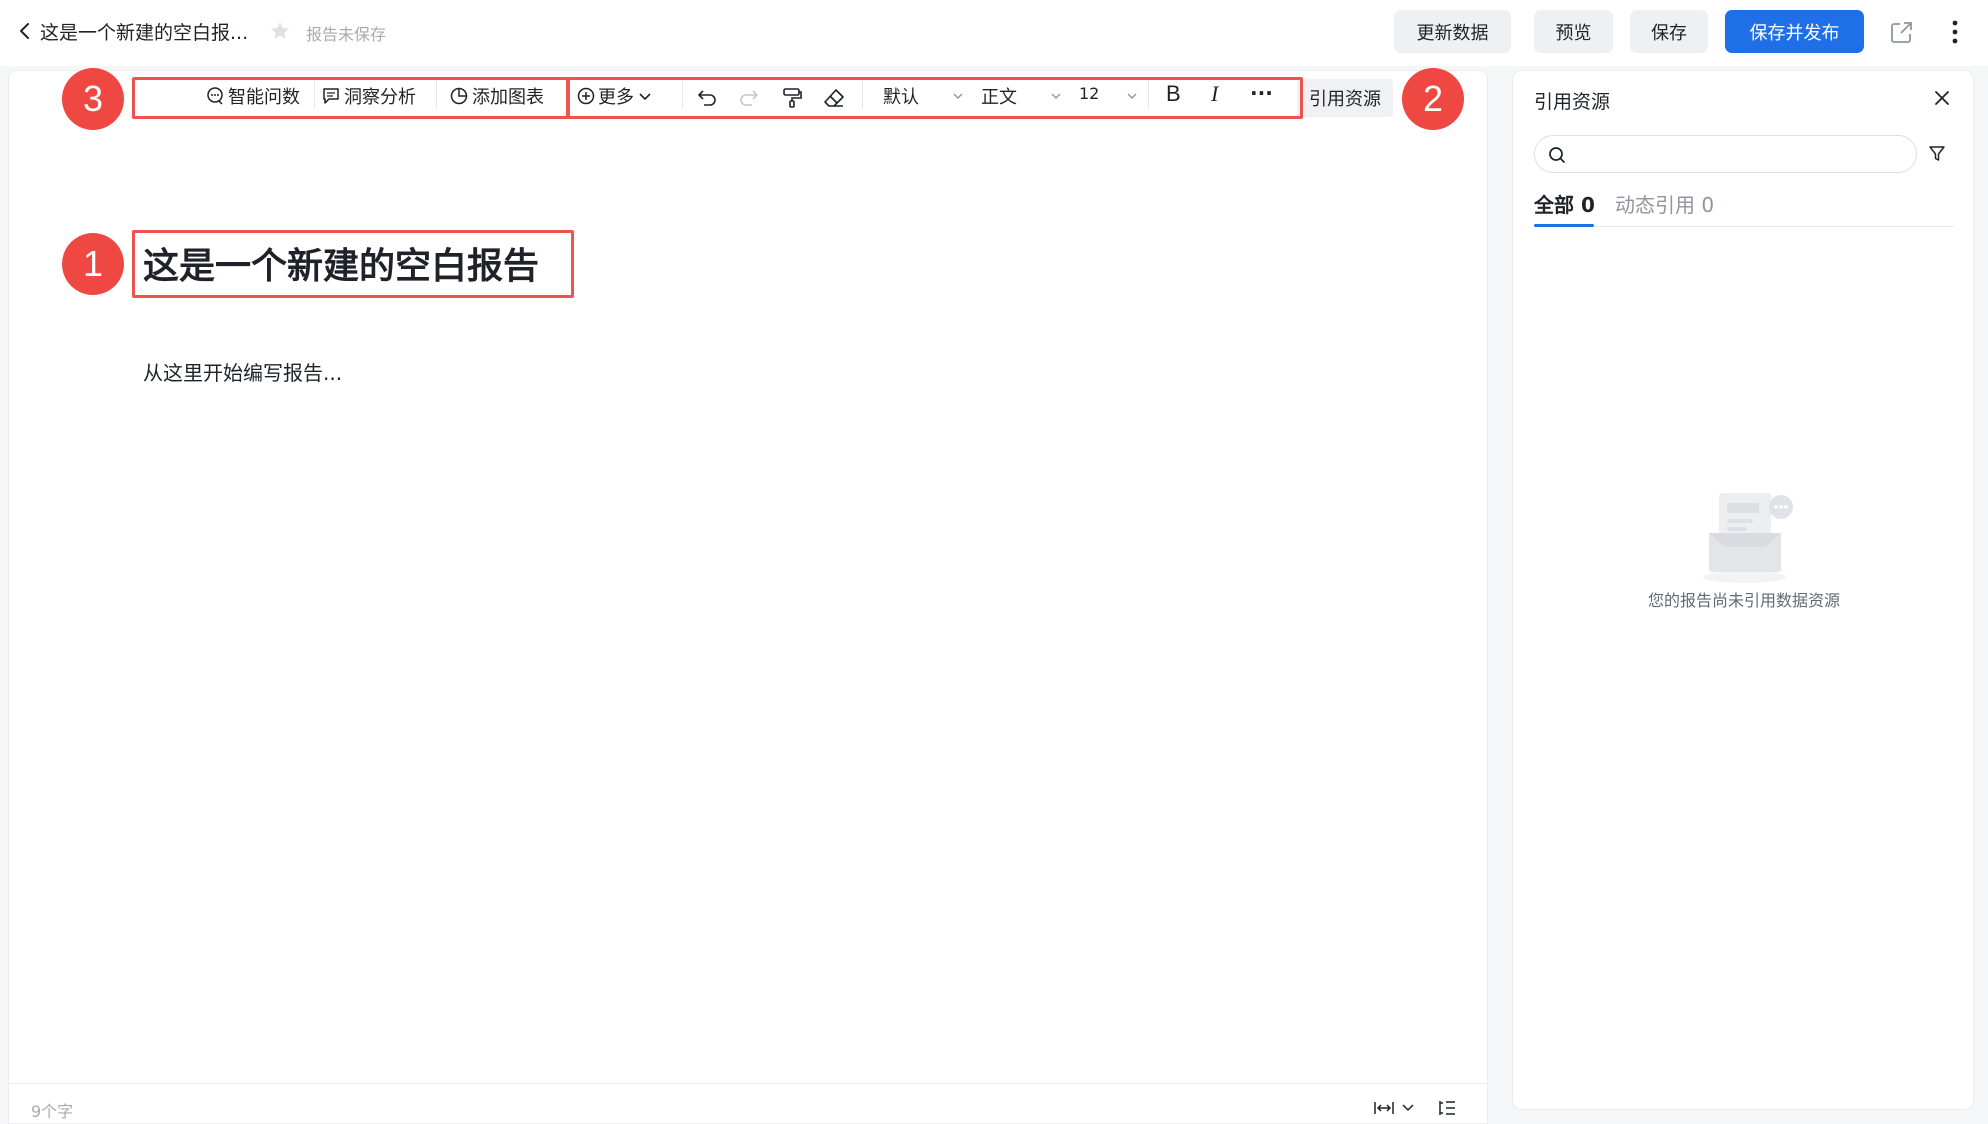  I want to click on panel-title: 引用资源, so click(1572, 102).